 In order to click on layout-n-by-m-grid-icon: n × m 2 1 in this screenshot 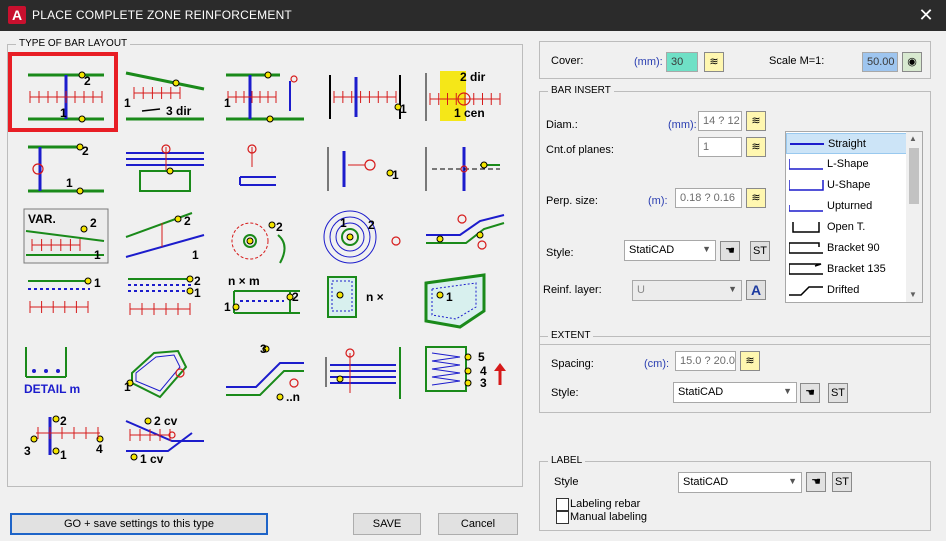, I will do `click(265, 301)`.